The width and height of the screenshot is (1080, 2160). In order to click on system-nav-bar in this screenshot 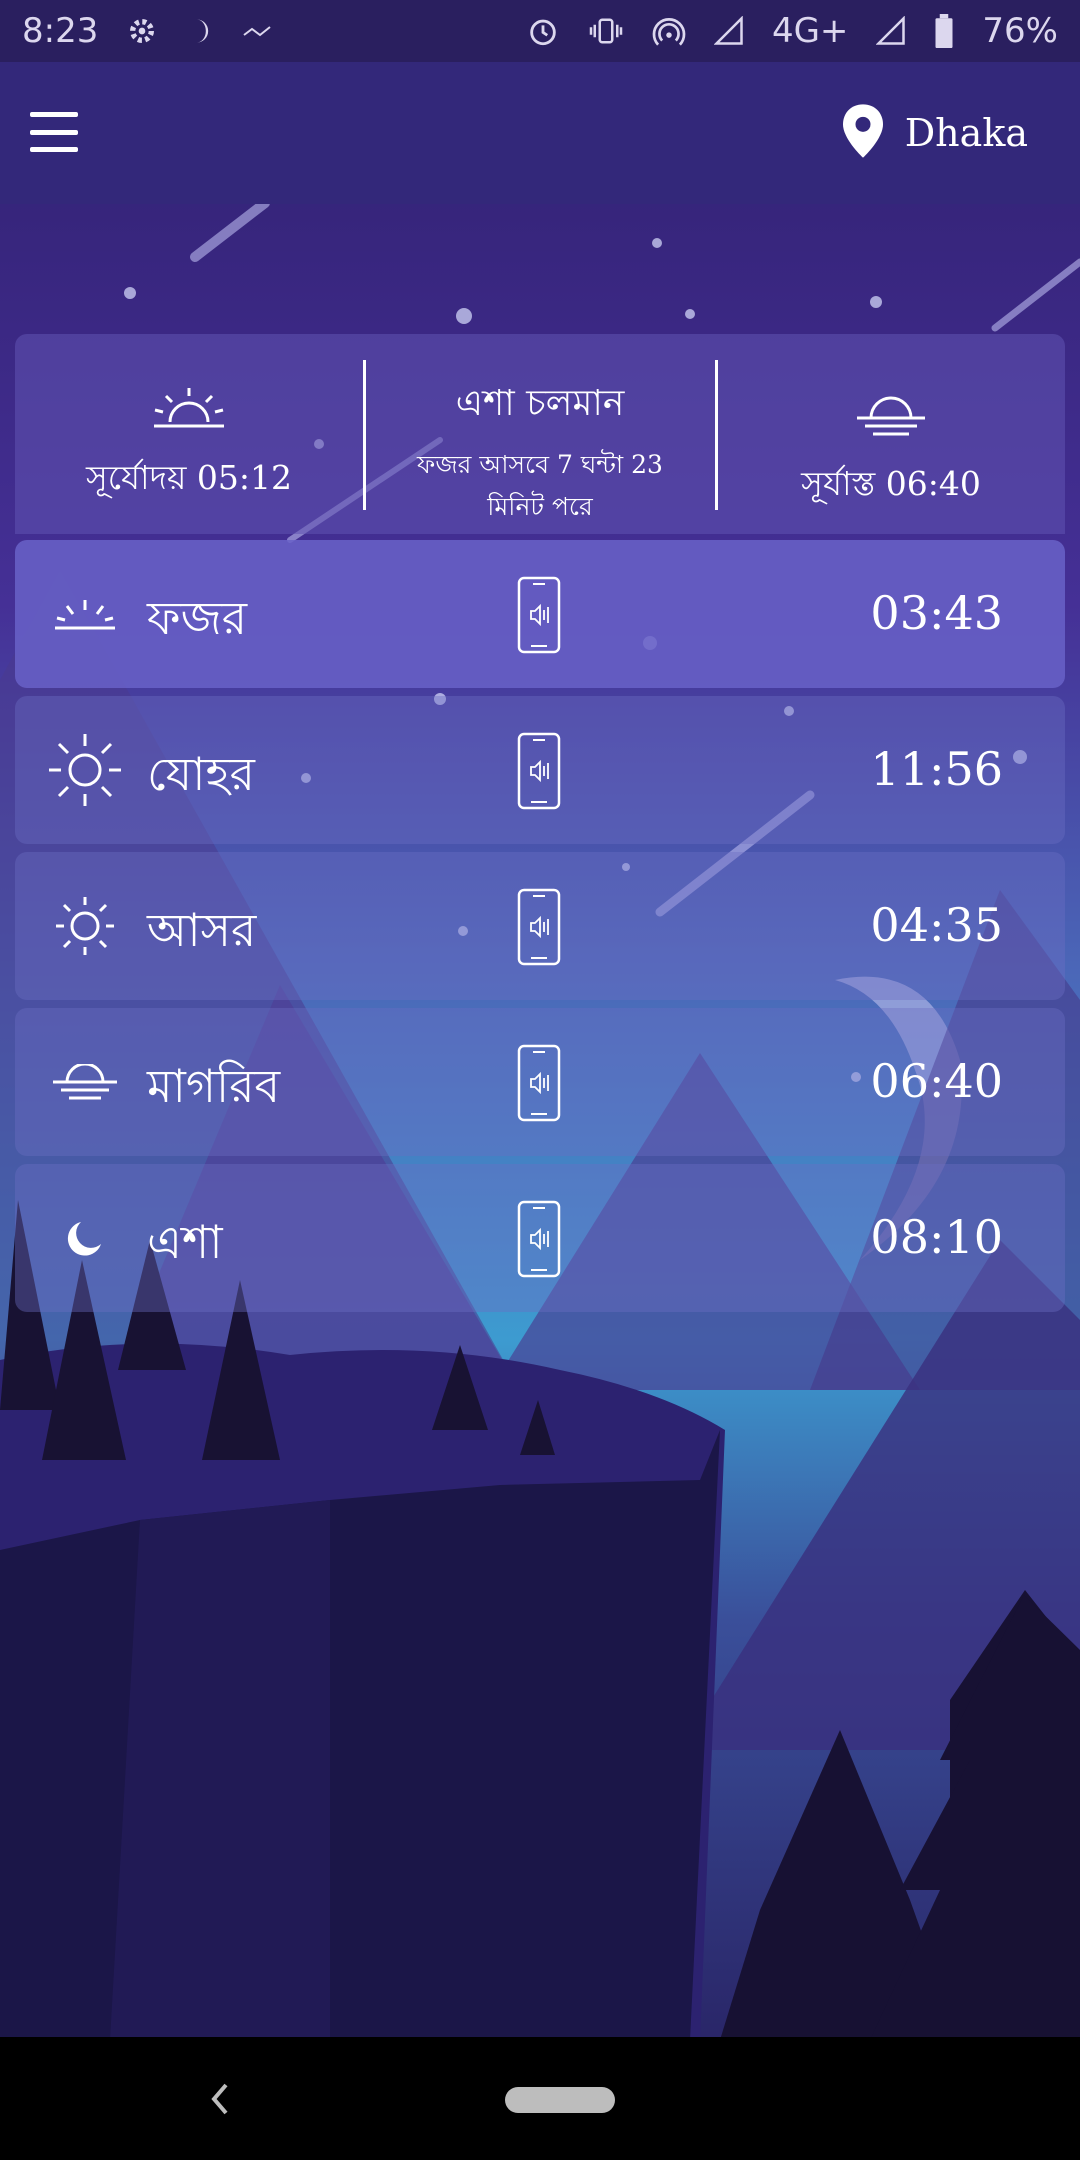, I will do `click(540, 2098)`.